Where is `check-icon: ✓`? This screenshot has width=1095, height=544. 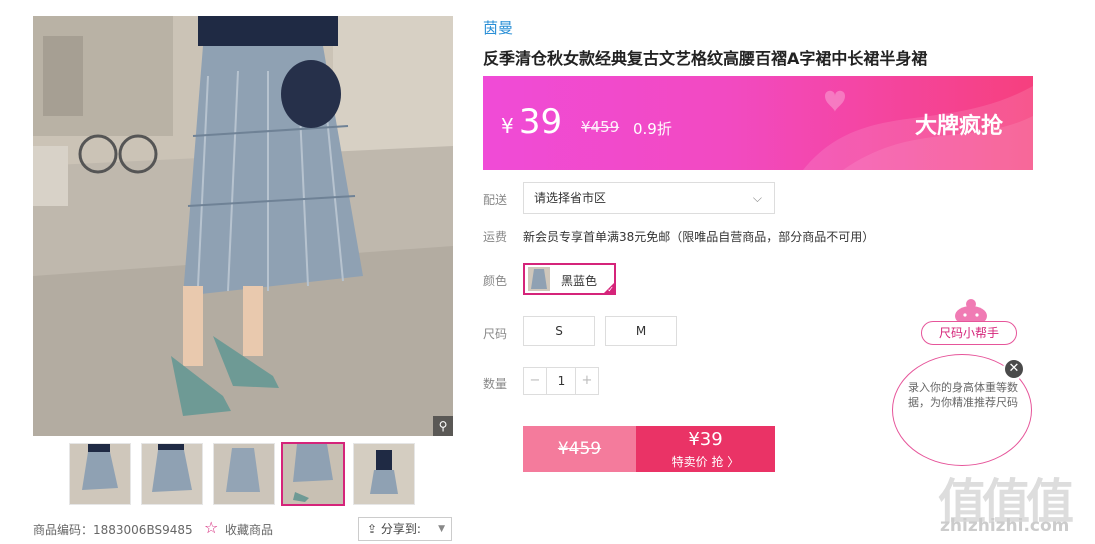 check-icon: ✓ is located at coordinates (610, 289).